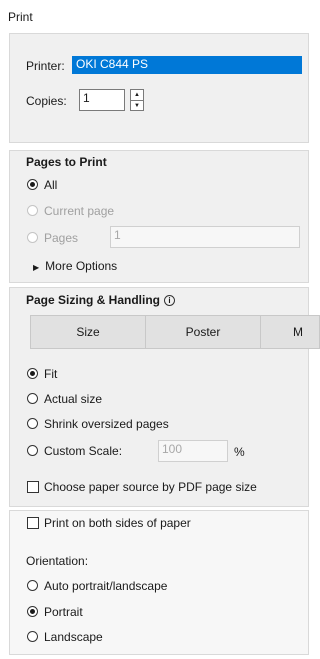  Describe the element at coordinates (239, 452) in the screenshot. I see `percent-label: %` at that location.